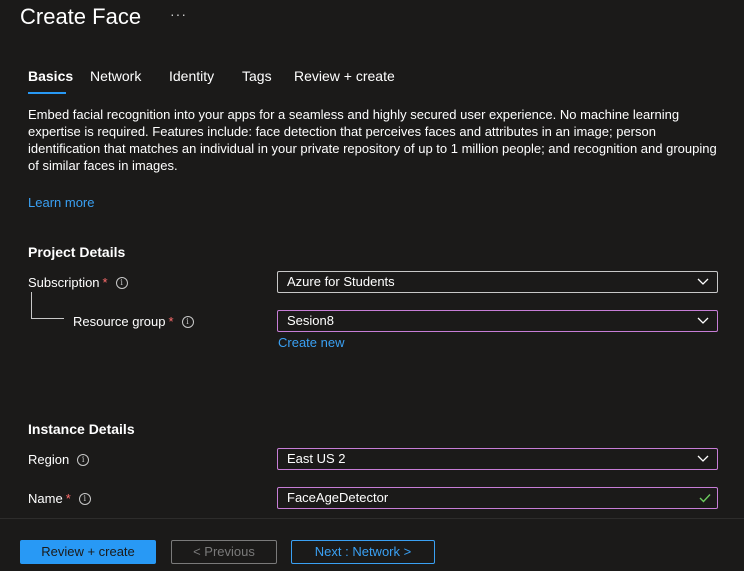 This screenshot has height=571, width=744. Describe the element at coordinates (64, 282) in the screenshot. I see `subscription-label-text: Subscription` at that location.